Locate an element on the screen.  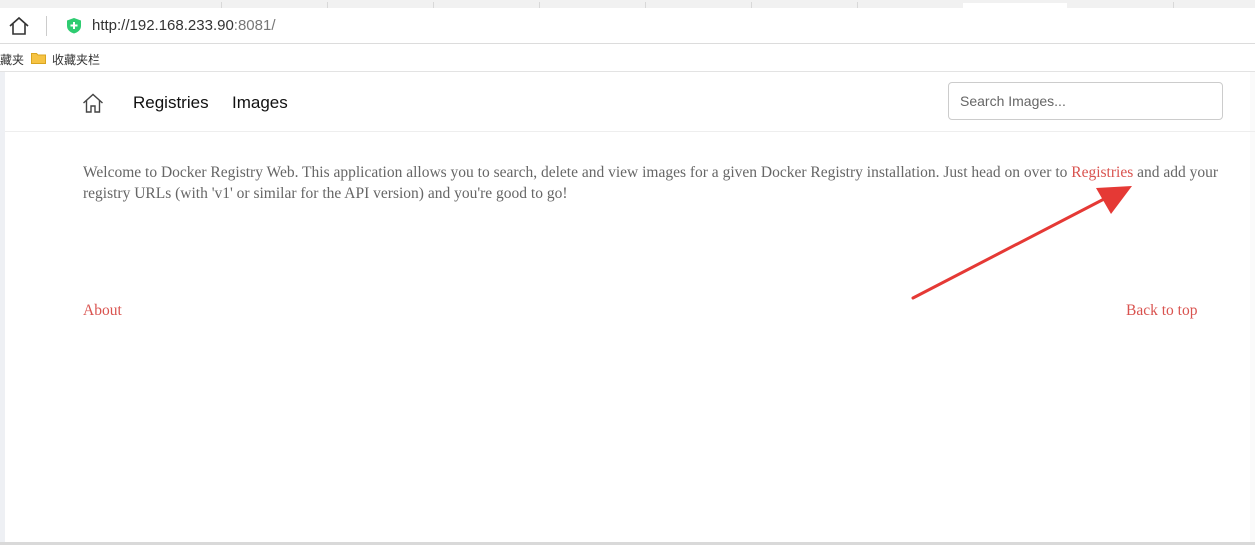
url-field: http://192.168.233.90:8081/ is located at coordinates (184, 26).